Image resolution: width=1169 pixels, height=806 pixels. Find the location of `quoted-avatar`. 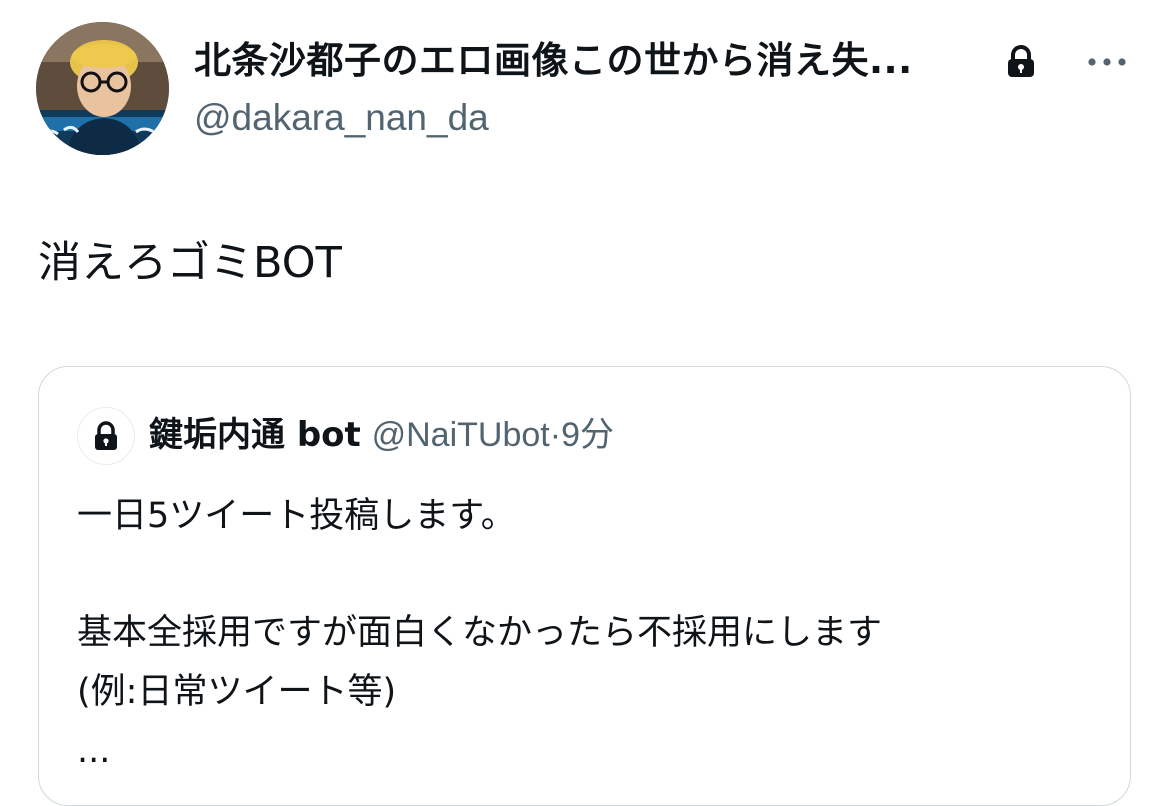

quoted-avatar is located at coordinates (106, 436).